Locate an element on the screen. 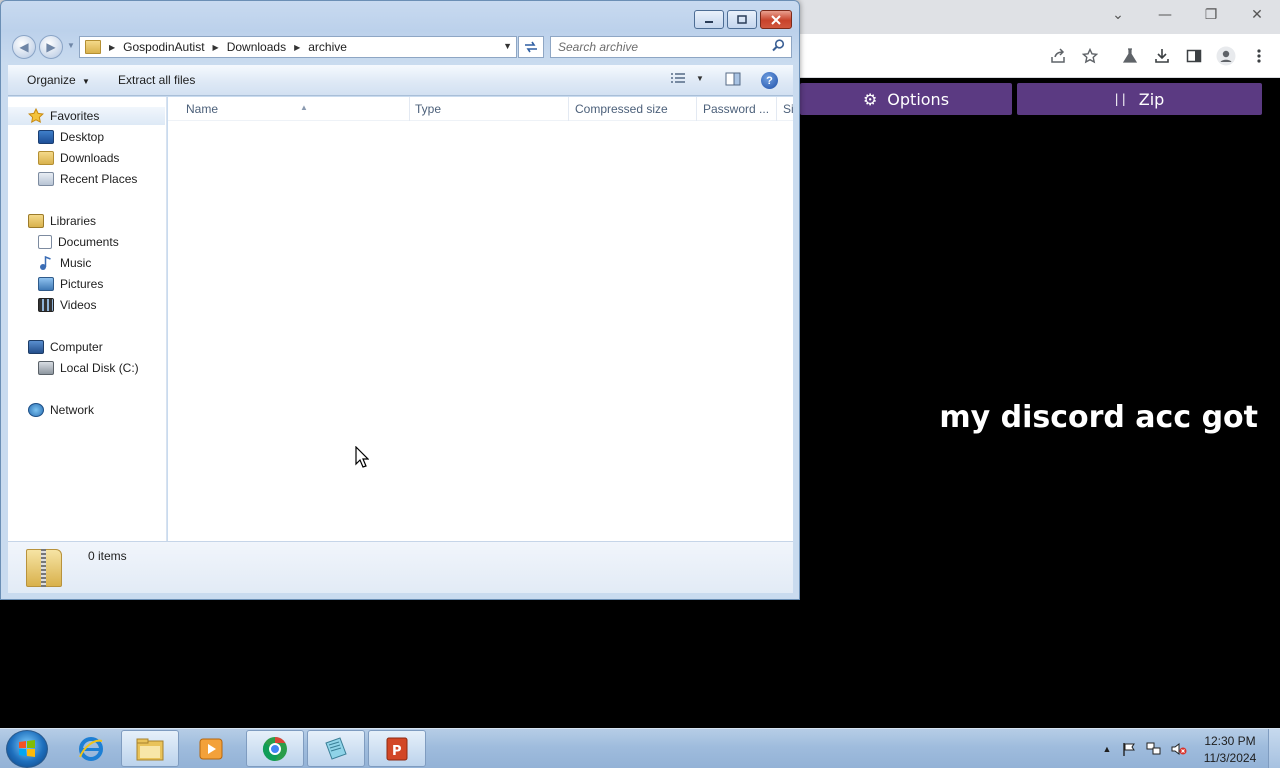 This screenshot has height=768, width=1280. extract-all-files-button: Extract all files is located at coordinates (156, 80).